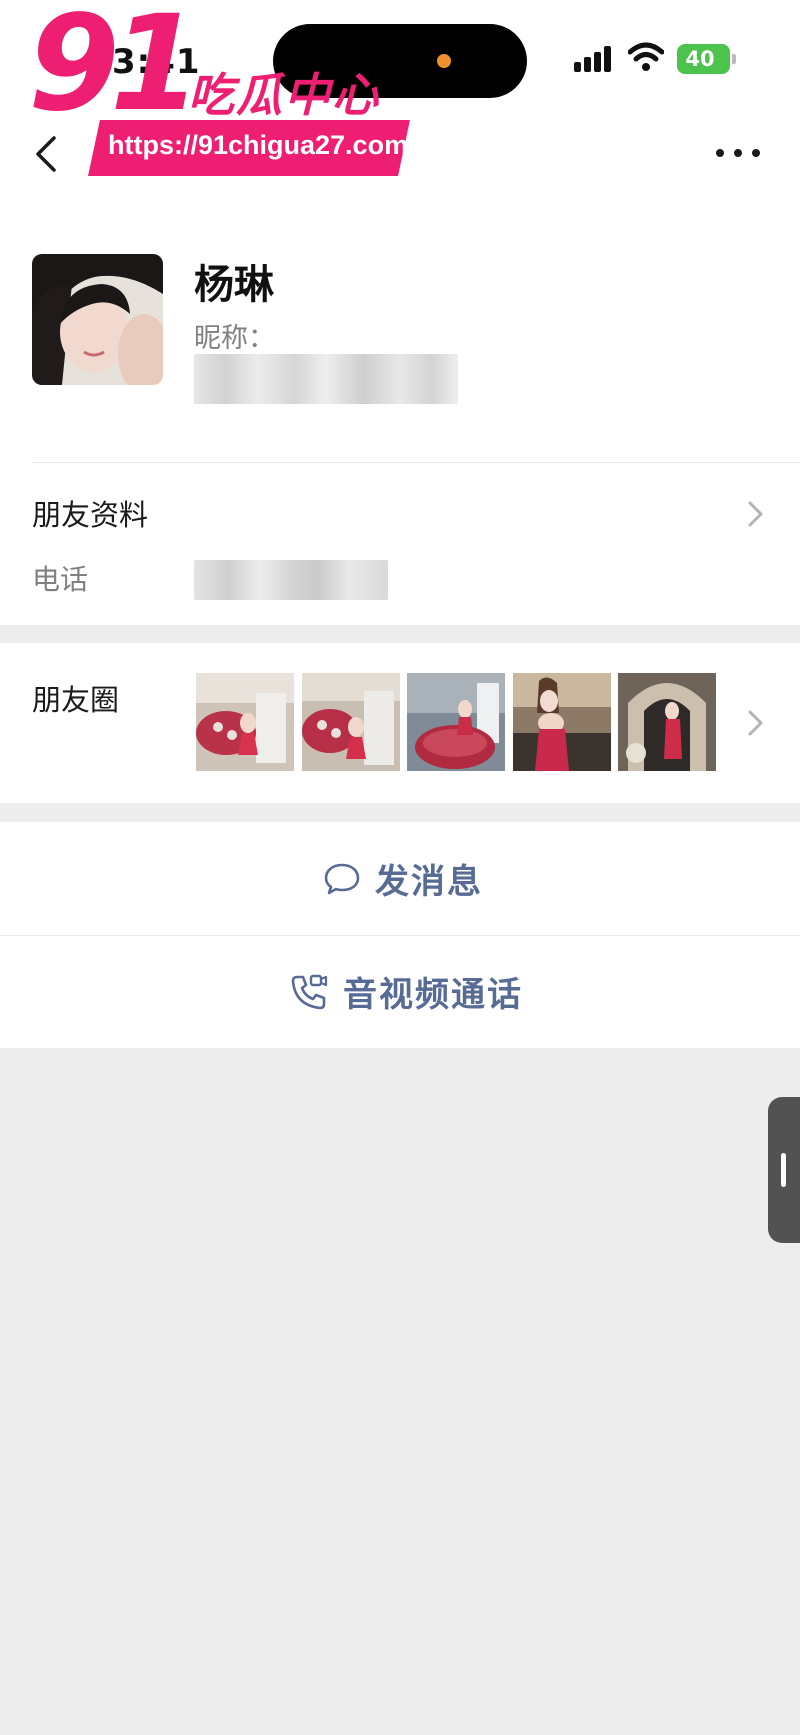 The image size is (800, 1735). I want to click on chat-bubble-icon, so click(342, 878).